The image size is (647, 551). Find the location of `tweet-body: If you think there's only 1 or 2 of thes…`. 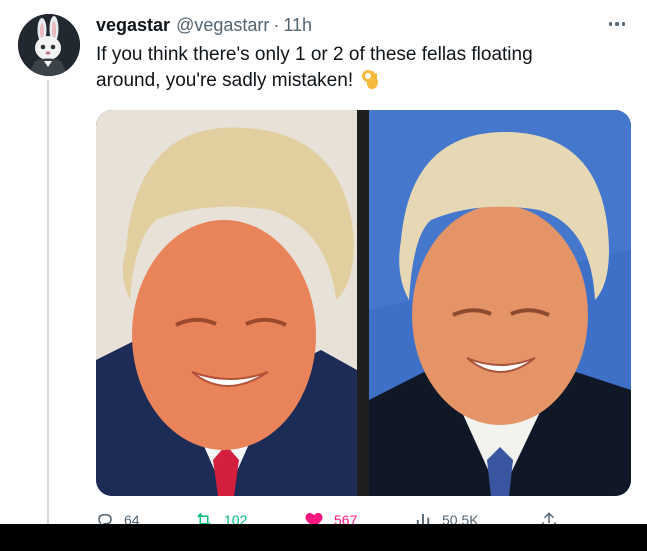

tweet-body: If you think there's only 1 or 2 of thes… is located at coordinates (314, 67).